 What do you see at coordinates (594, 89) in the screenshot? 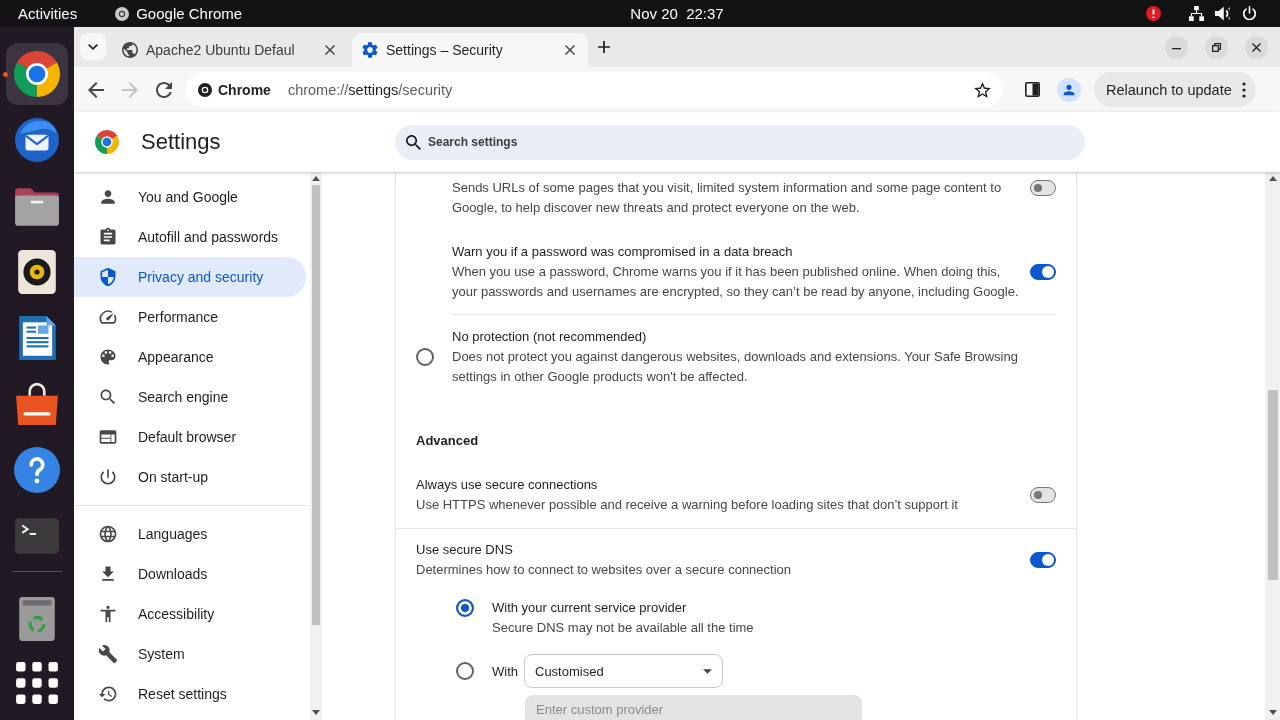
I see `address-bar: Chrome chrome://settings/security` at bounding box center [594, 89].